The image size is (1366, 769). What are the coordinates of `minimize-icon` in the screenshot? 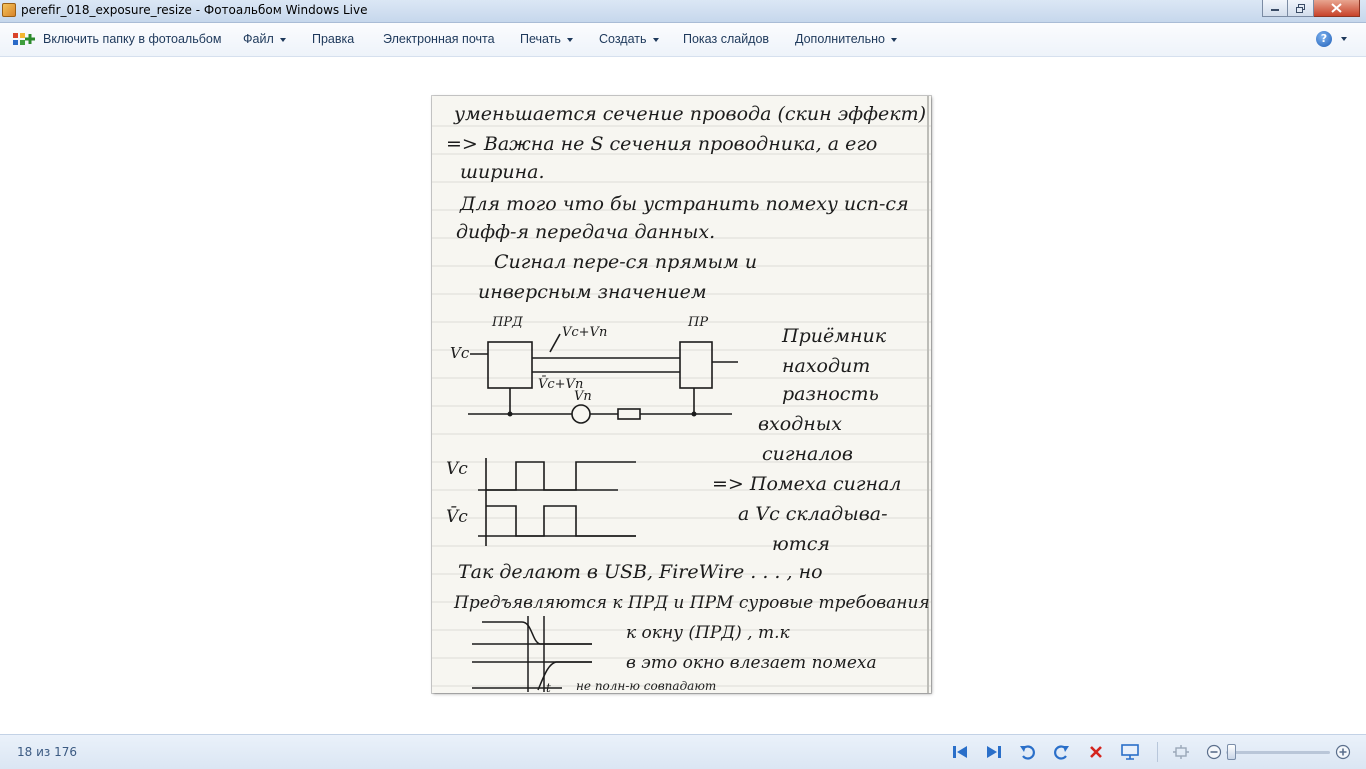 It's located at (1275, 10).